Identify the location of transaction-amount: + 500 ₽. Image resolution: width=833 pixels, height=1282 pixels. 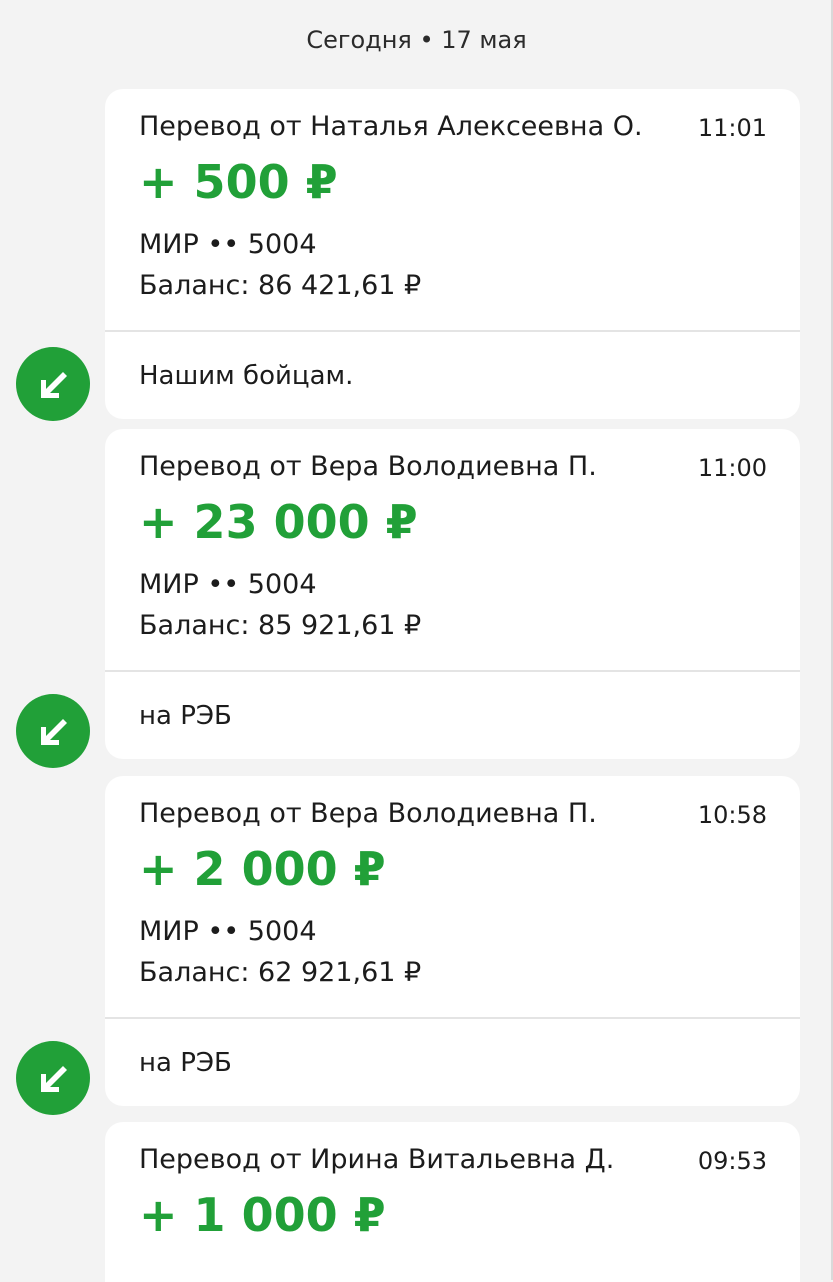
(238, 182).